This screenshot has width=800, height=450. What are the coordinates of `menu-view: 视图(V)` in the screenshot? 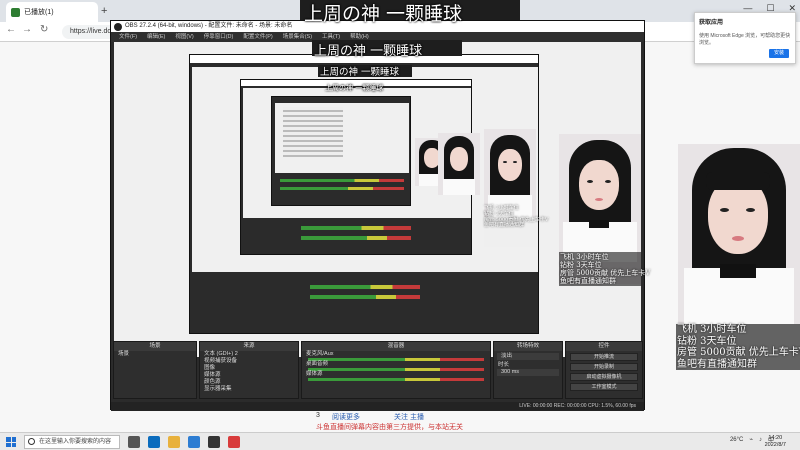 It's located at (184, 37).